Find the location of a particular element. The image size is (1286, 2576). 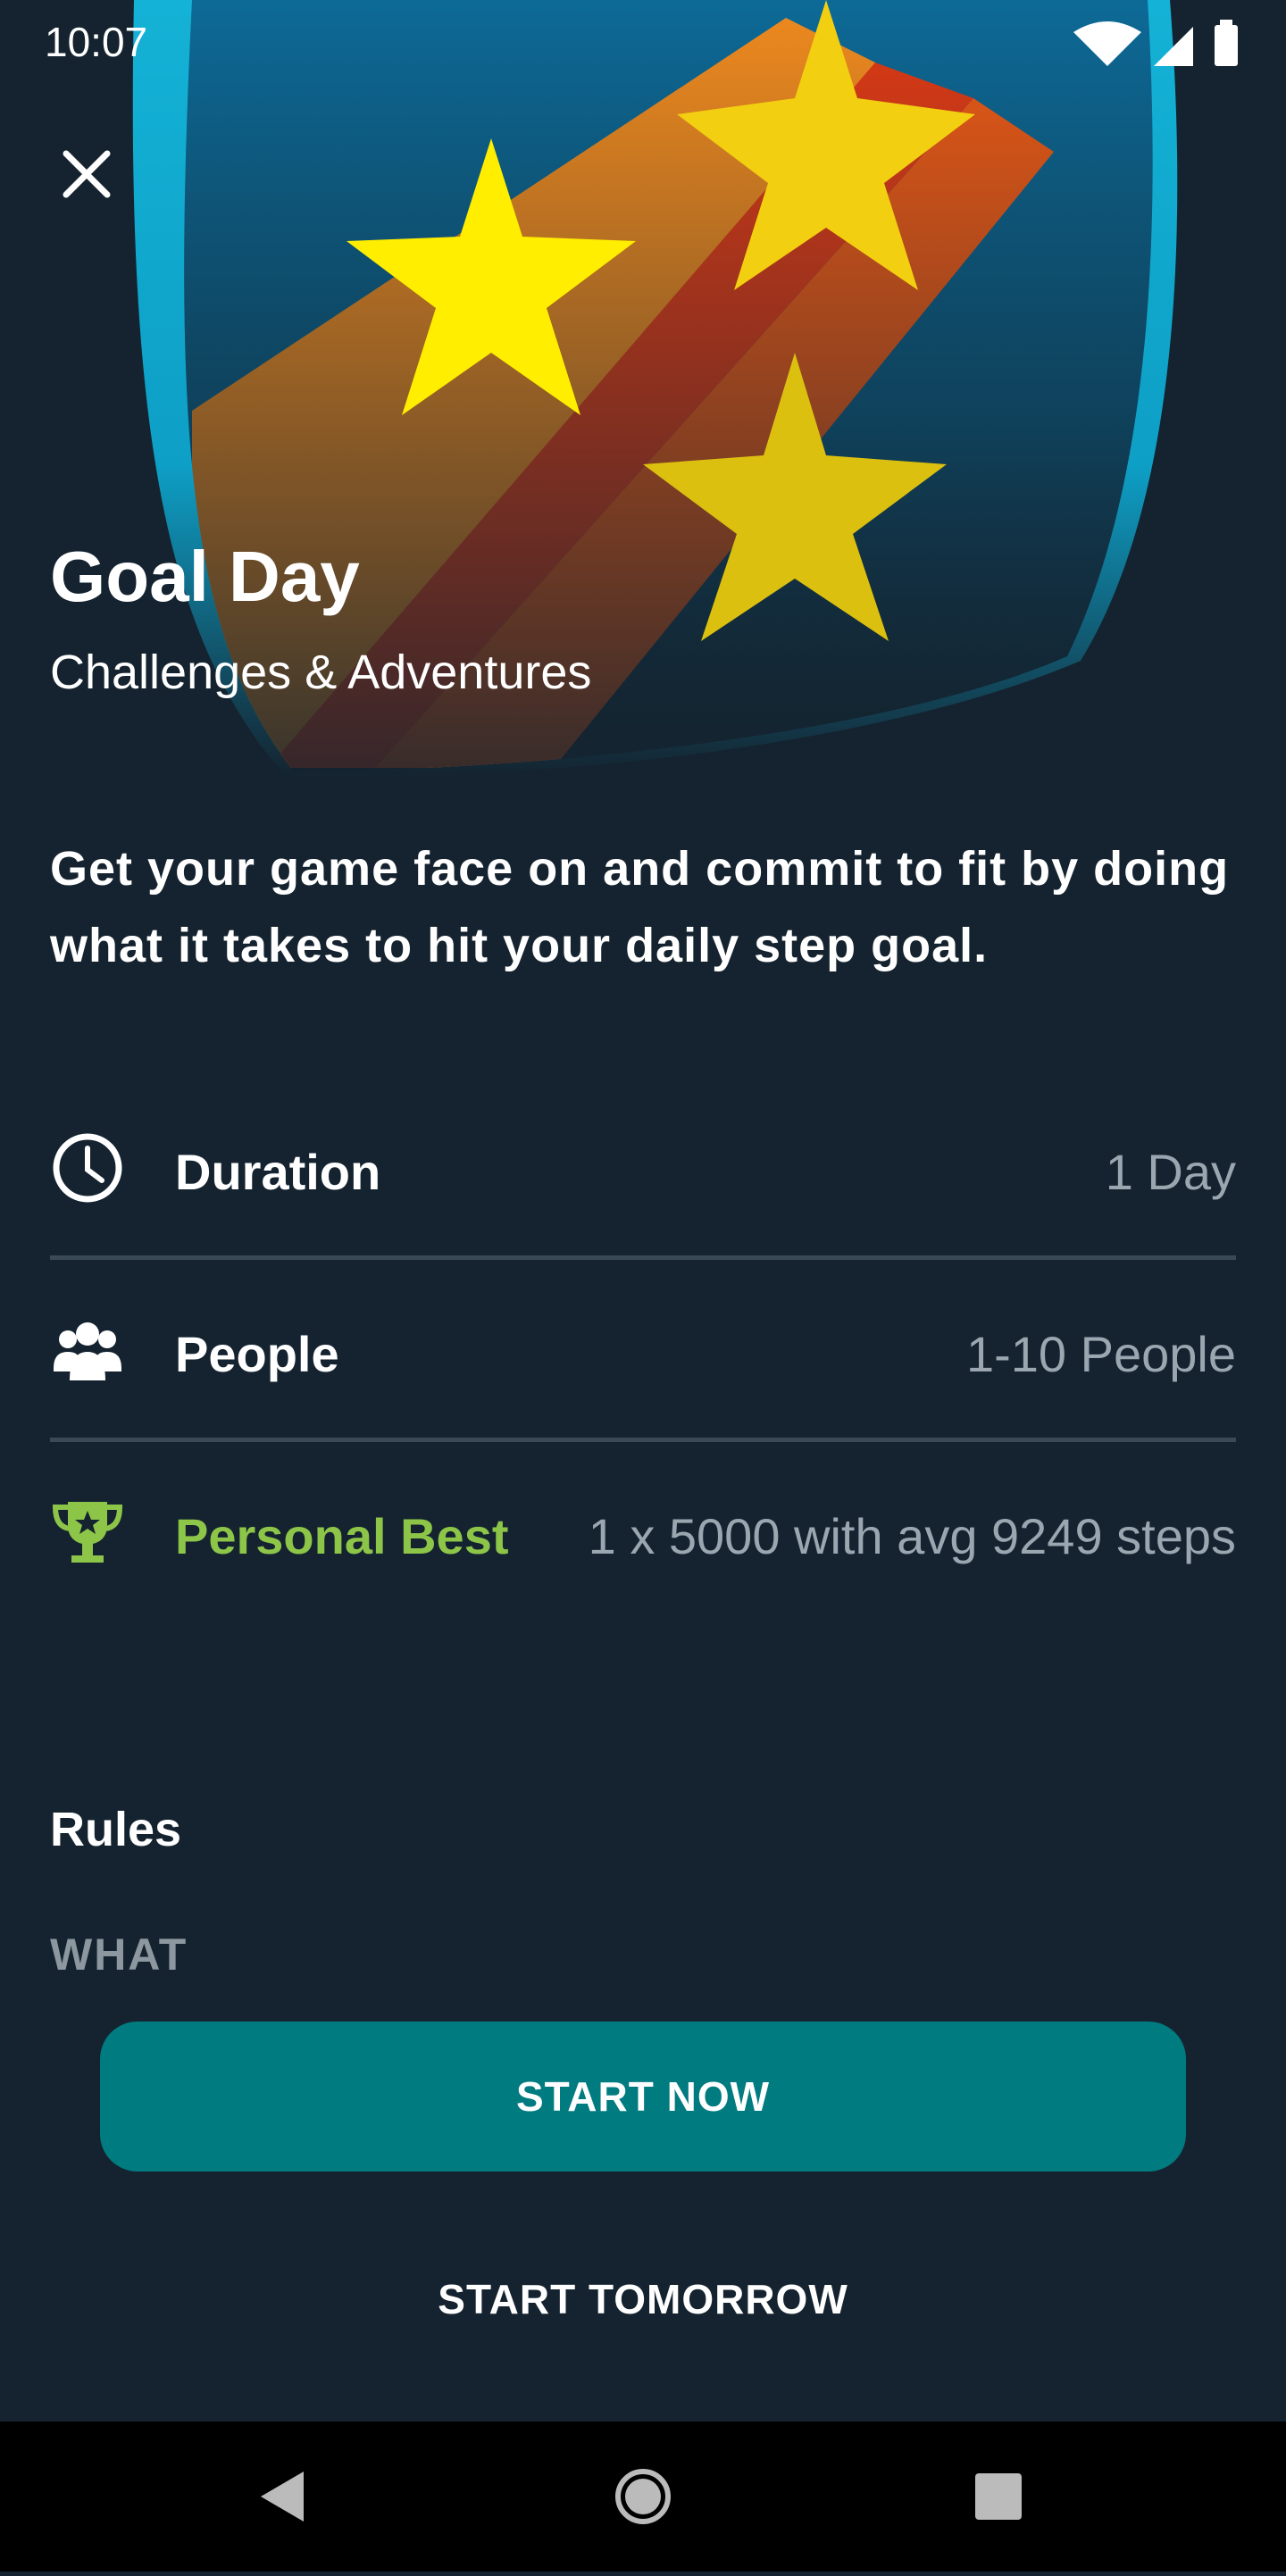

page-title: Goal Day is located at coordinates (205, 576).